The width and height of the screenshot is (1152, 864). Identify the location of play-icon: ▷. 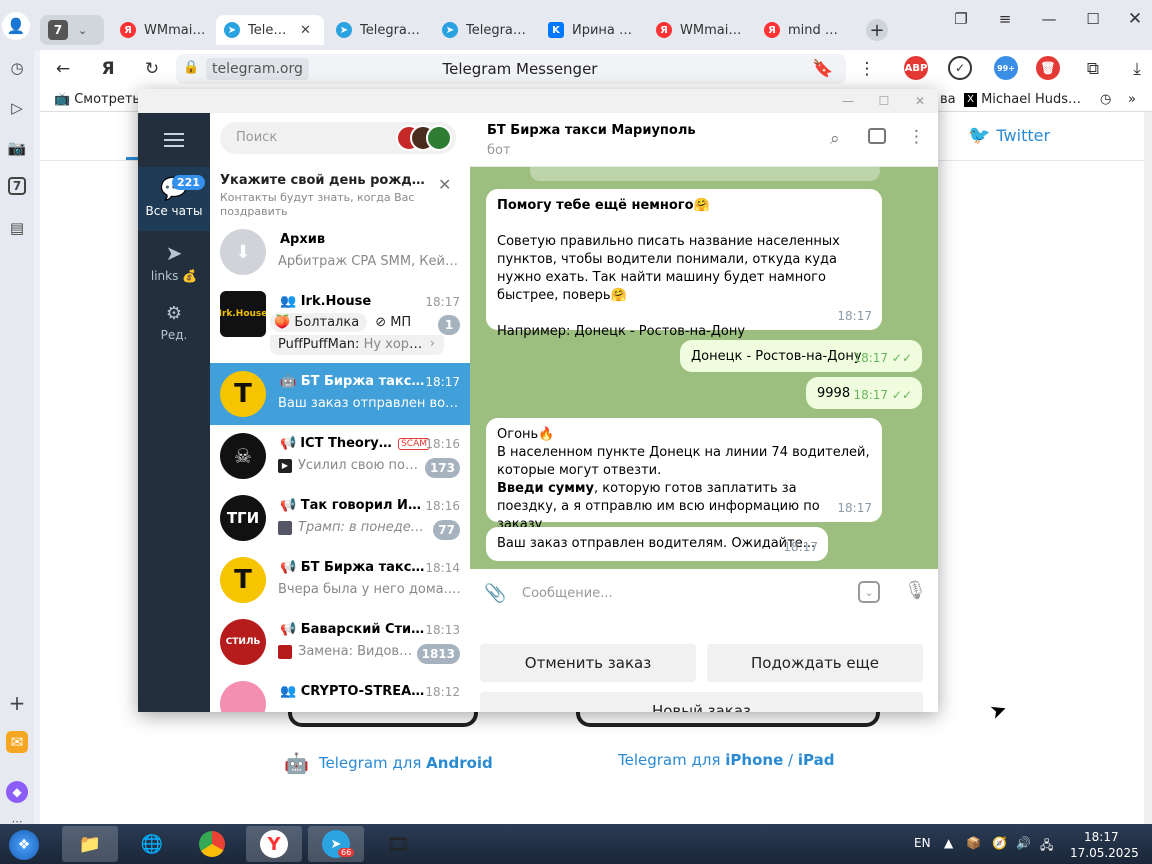
(17, 108).